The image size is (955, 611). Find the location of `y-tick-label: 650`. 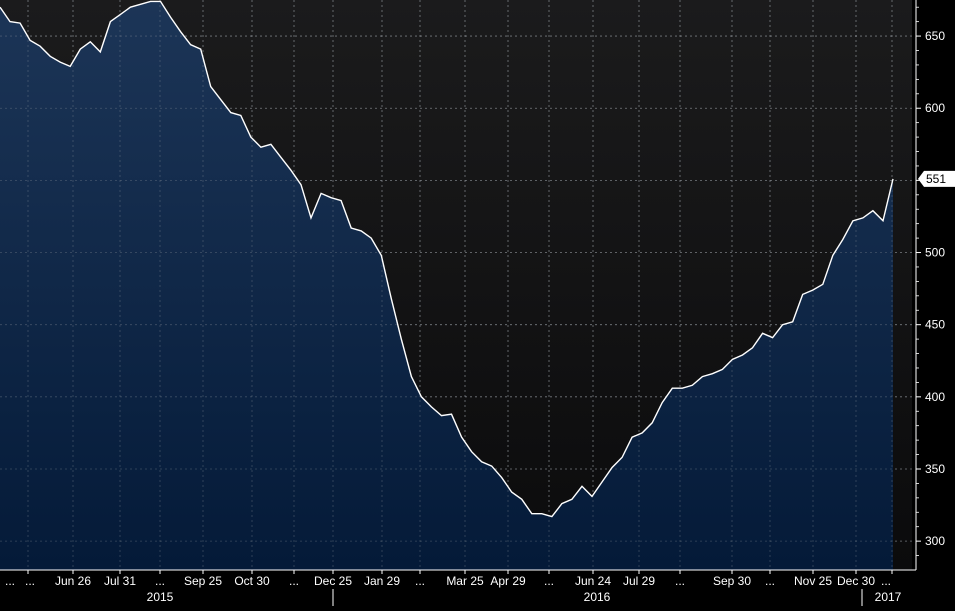

y-tick-label: 650 is located at coordinates (935, 36).